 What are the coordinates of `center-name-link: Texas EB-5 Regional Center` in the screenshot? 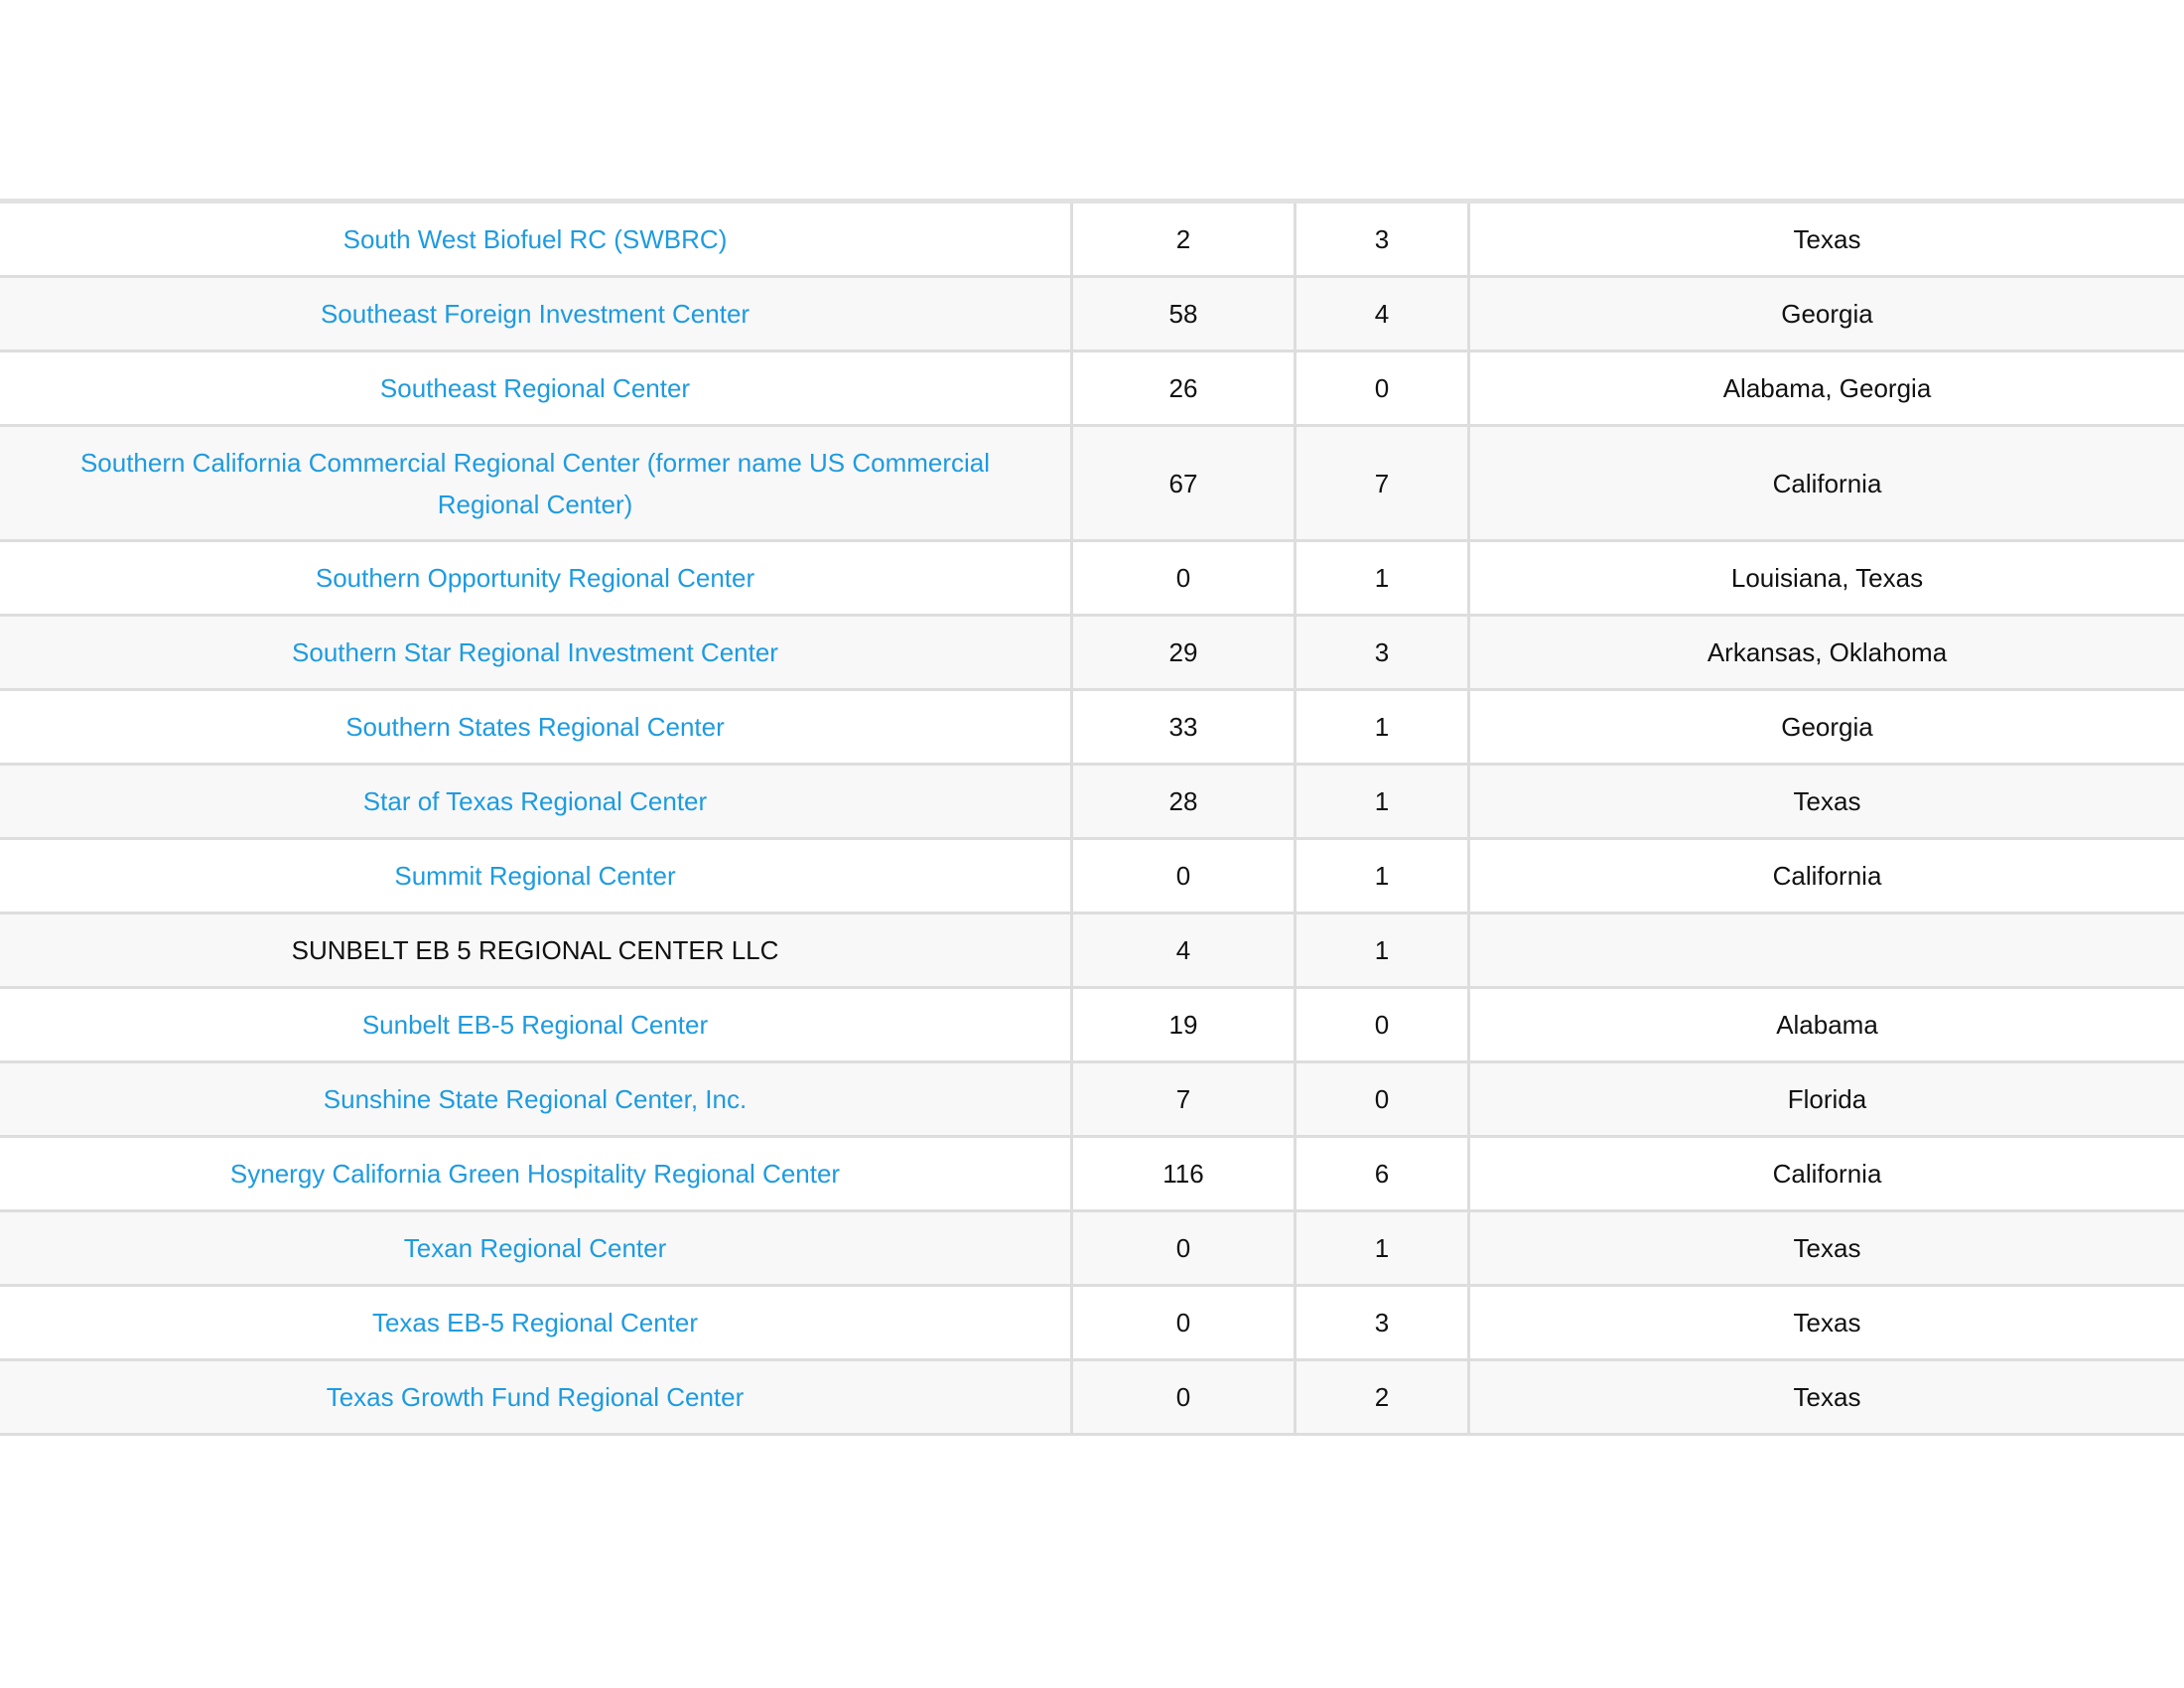 It's located at (535, 1322).